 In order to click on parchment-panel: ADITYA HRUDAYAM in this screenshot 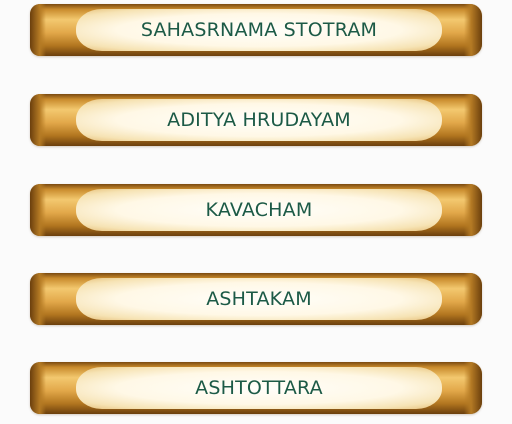, I will do `click(259, 120)`.